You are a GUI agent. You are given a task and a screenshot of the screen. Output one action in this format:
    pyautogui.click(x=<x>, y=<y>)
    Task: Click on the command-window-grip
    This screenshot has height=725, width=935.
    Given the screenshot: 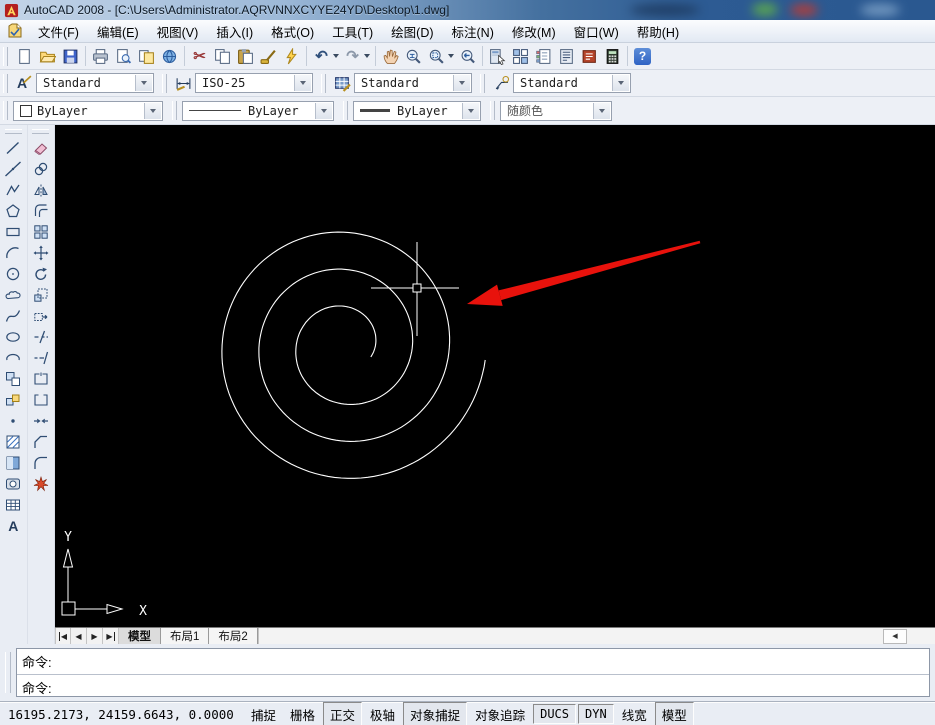 What is the action you would take?
    pyautogui.click(x=8, y=672)
    